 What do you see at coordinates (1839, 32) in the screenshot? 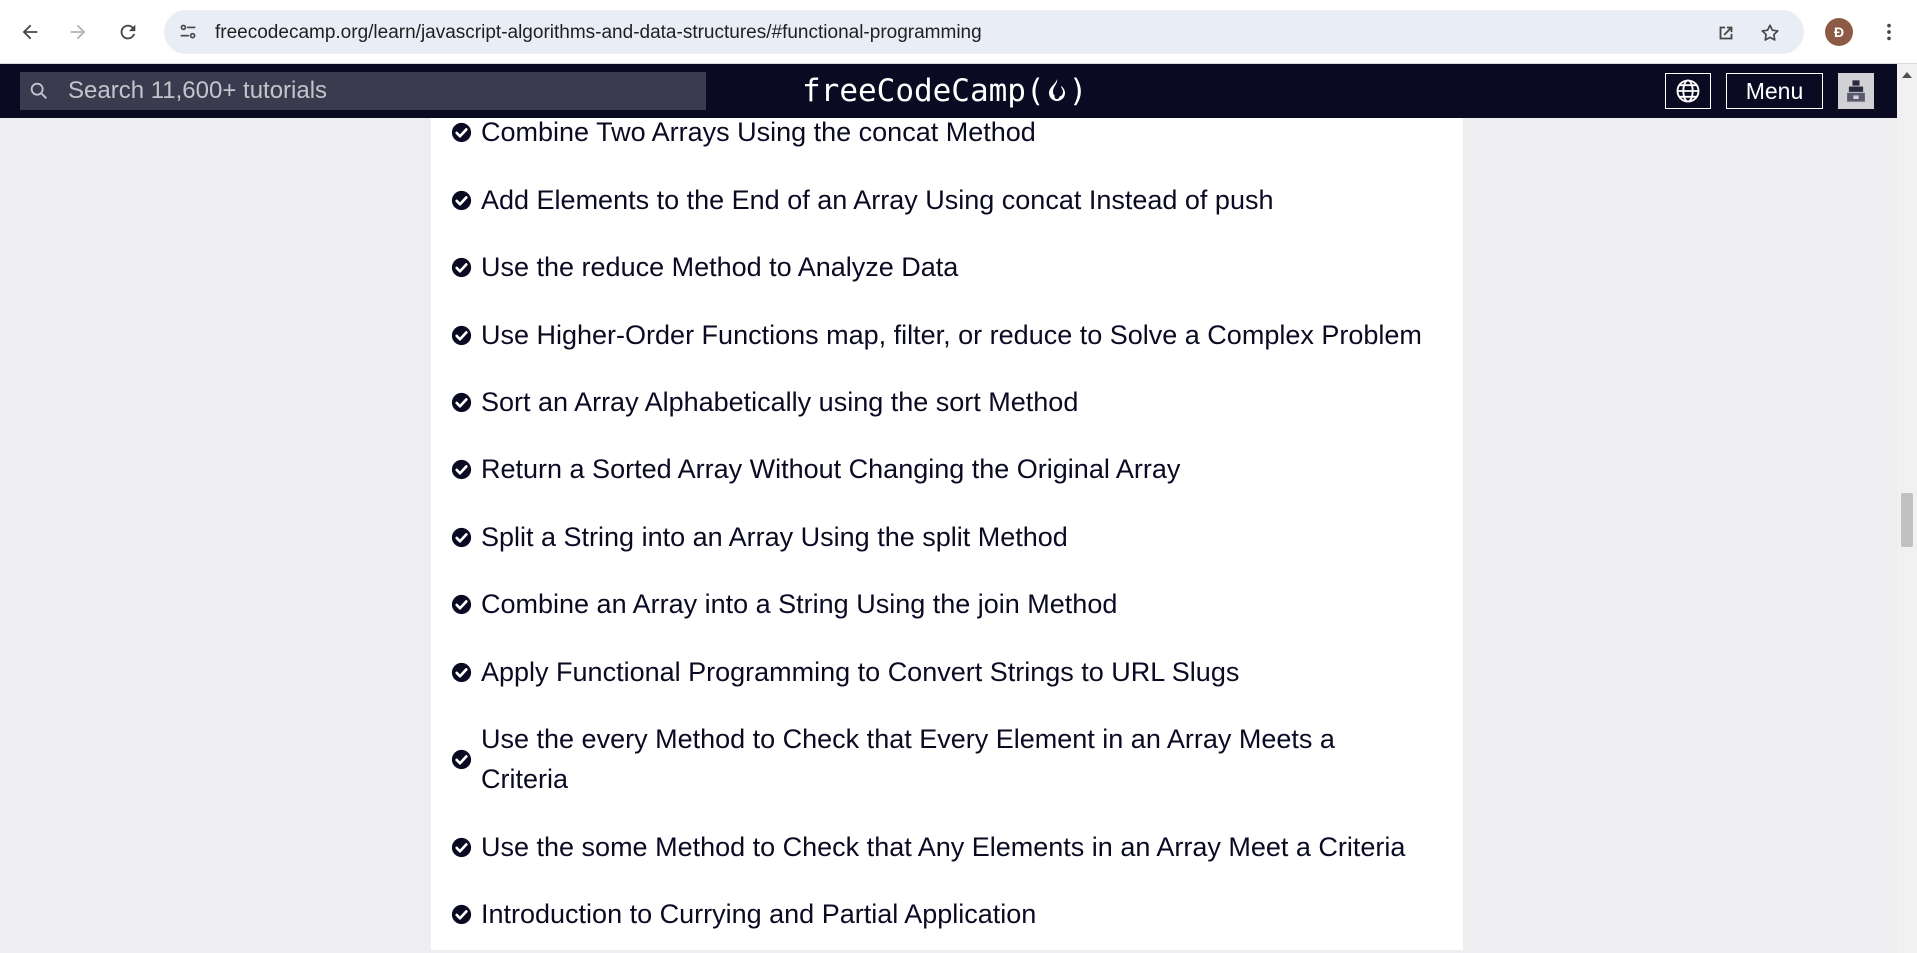
I see `browser-profile-avatar: Đ` at bounding box center [1839, 32].